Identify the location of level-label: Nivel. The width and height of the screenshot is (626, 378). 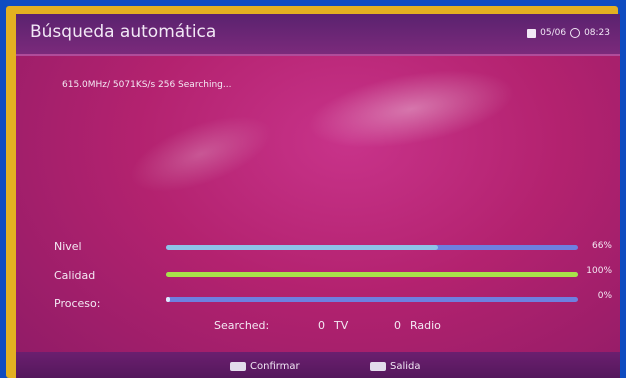
(68, 246).